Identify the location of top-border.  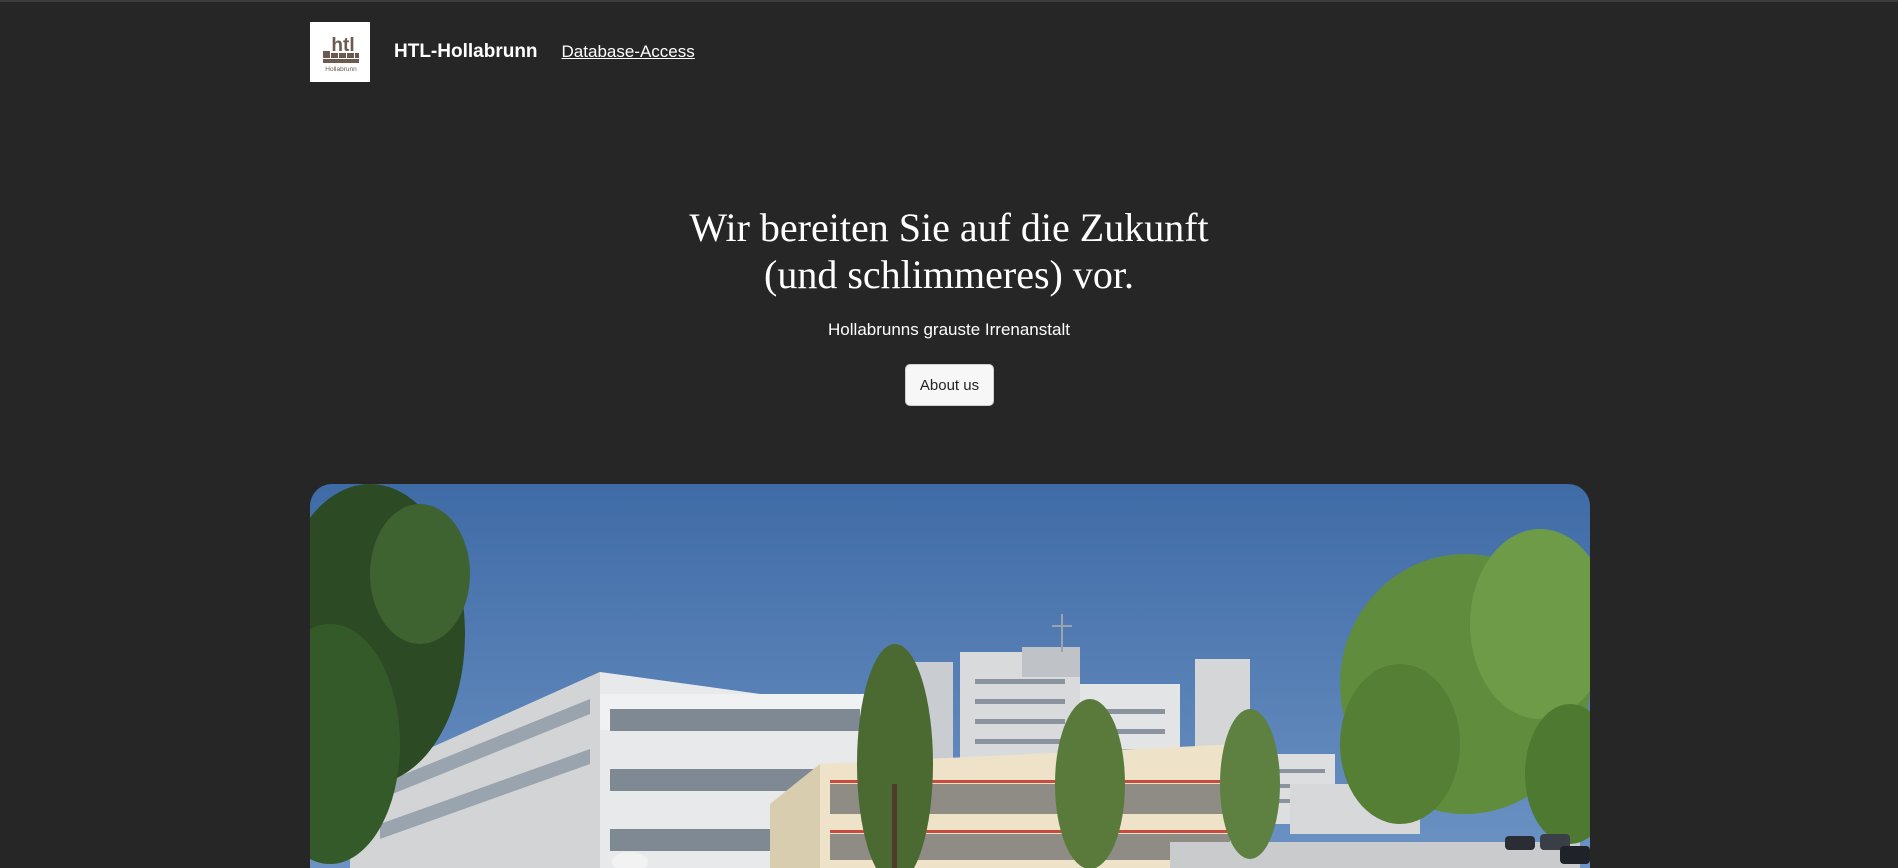
(949, 1).